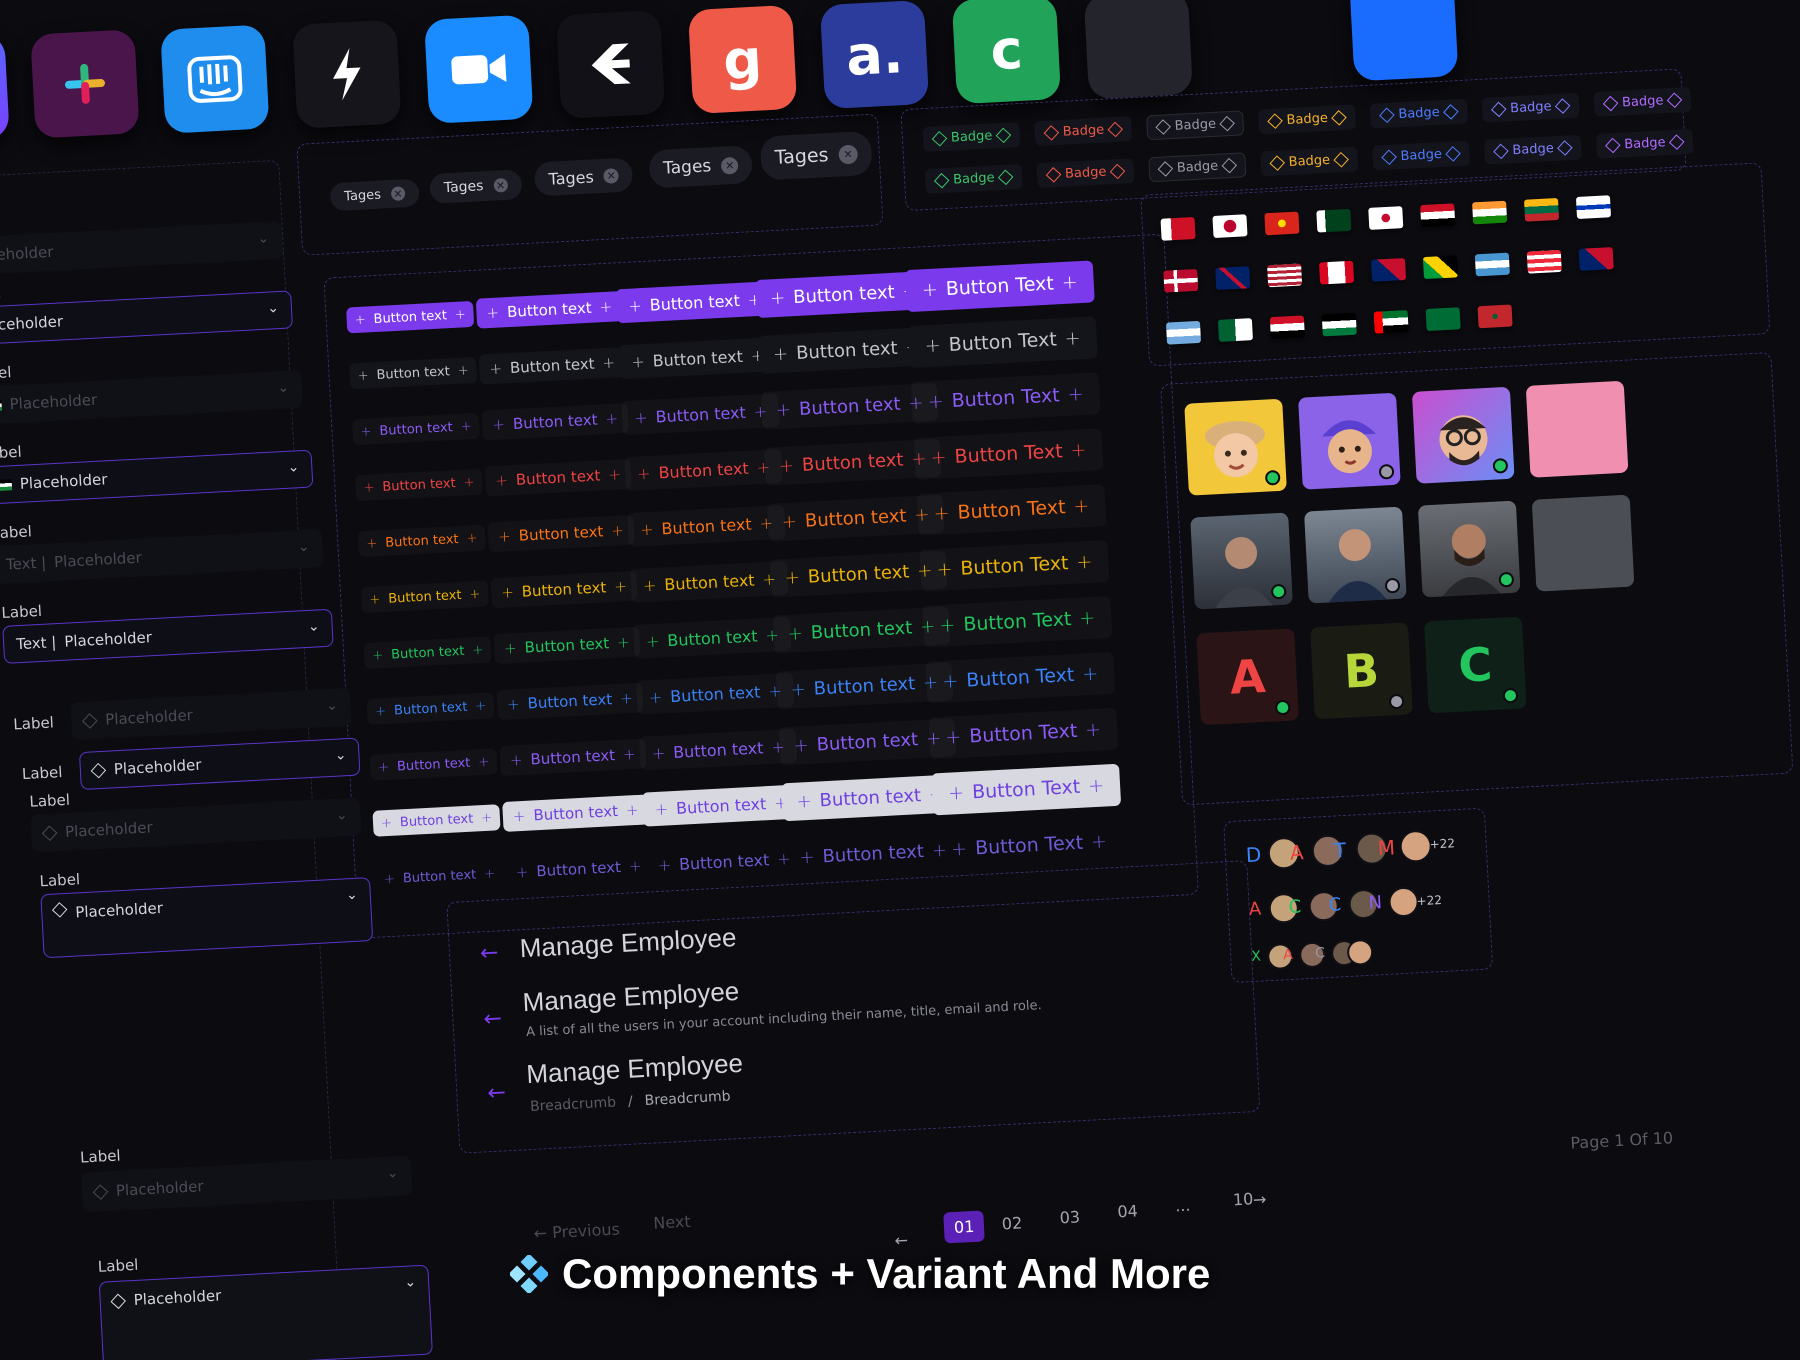 The height and width of the screenshot is (1360, 1800). What do you see at coordinates (1235, 447) in the screenshot?
I see `avatar-memoji-woman` at bounding box center [1235, 447].